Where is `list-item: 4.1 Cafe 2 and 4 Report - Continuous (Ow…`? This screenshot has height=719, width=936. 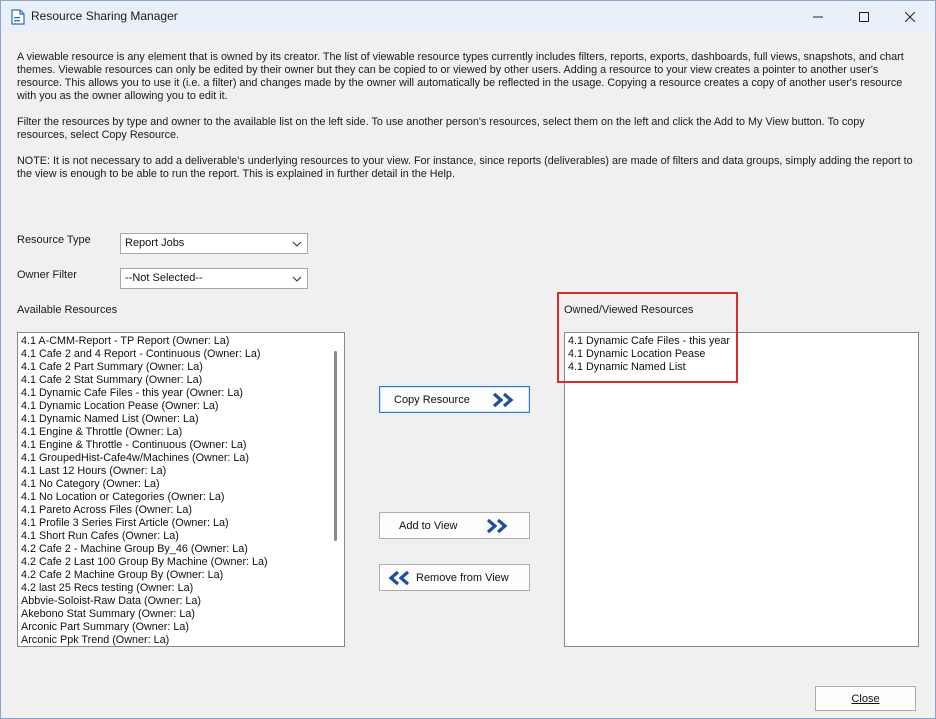 list-item: 4.1 Cafe 2 and 4 Report - Continuous (Ow… is located at coordinates (182, 354).